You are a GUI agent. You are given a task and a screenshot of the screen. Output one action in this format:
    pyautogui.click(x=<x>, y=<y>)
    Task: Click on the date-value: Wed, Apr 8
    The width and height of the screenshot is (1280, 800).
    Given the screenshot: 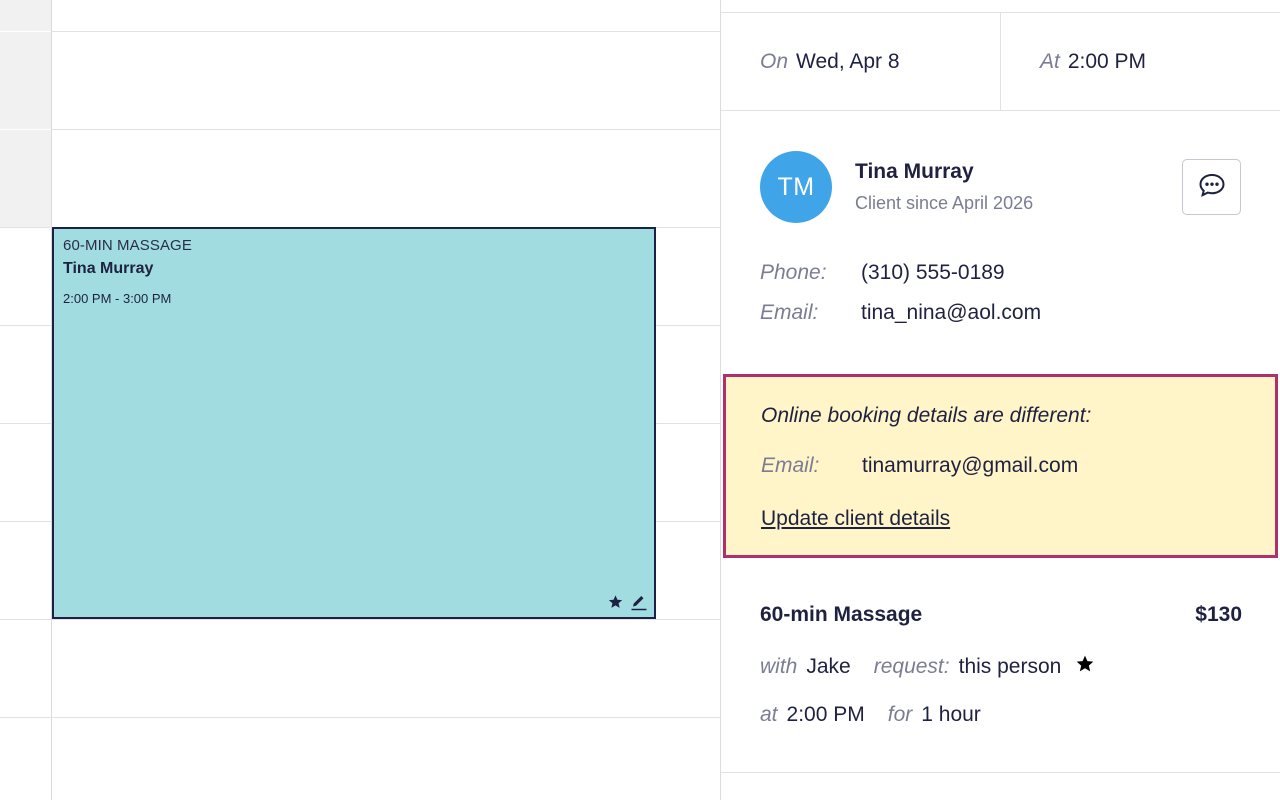 What is the action you would take?
    pyautogui.click(x=848, y=61)
    